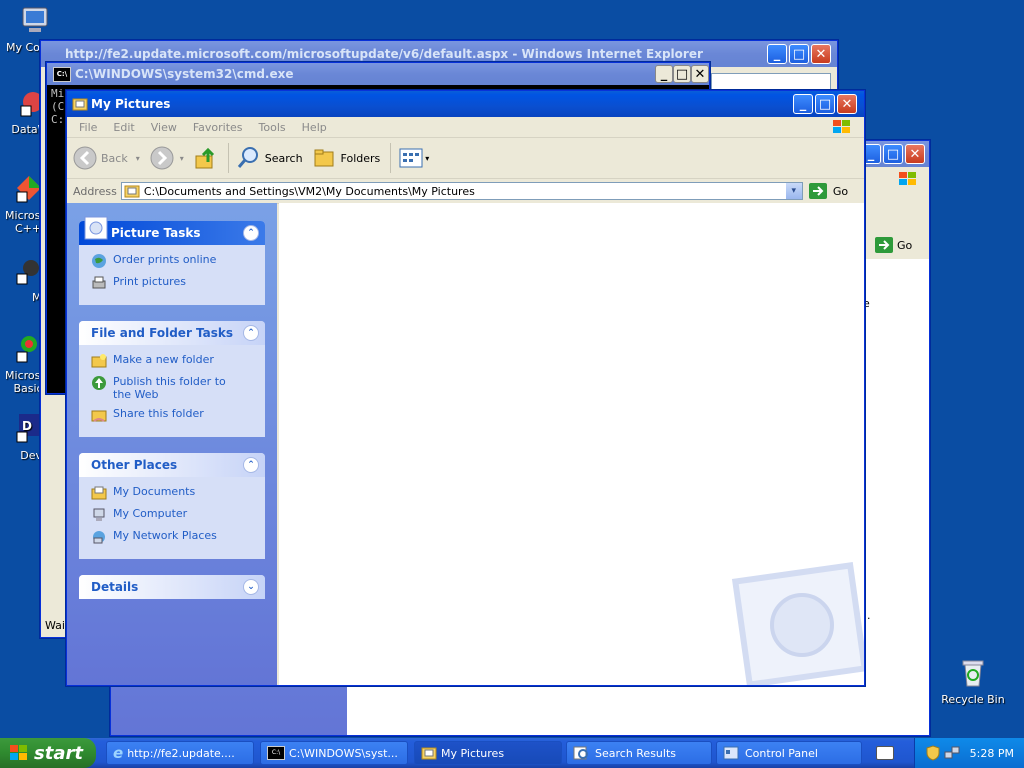  I want to click on recycle-bin-icon, so click(973, 673).